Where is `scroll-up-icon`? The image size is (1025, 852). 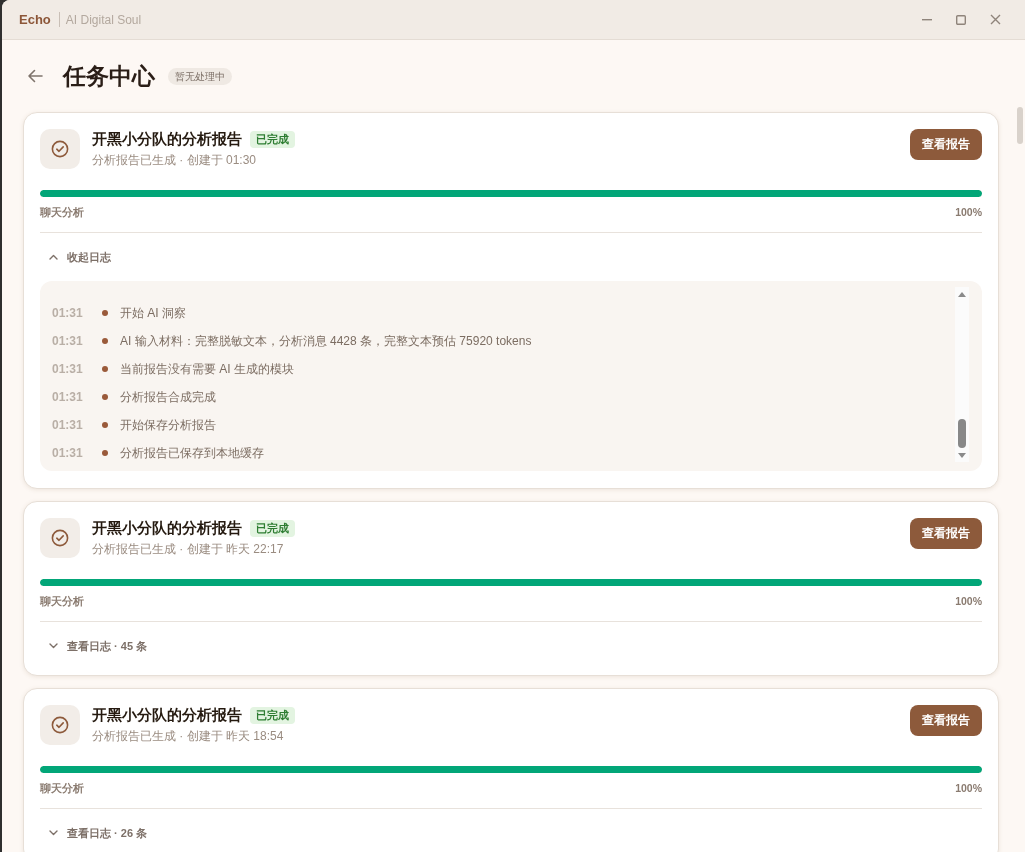 scroll-up-icon is located at coordinates (962, 294).